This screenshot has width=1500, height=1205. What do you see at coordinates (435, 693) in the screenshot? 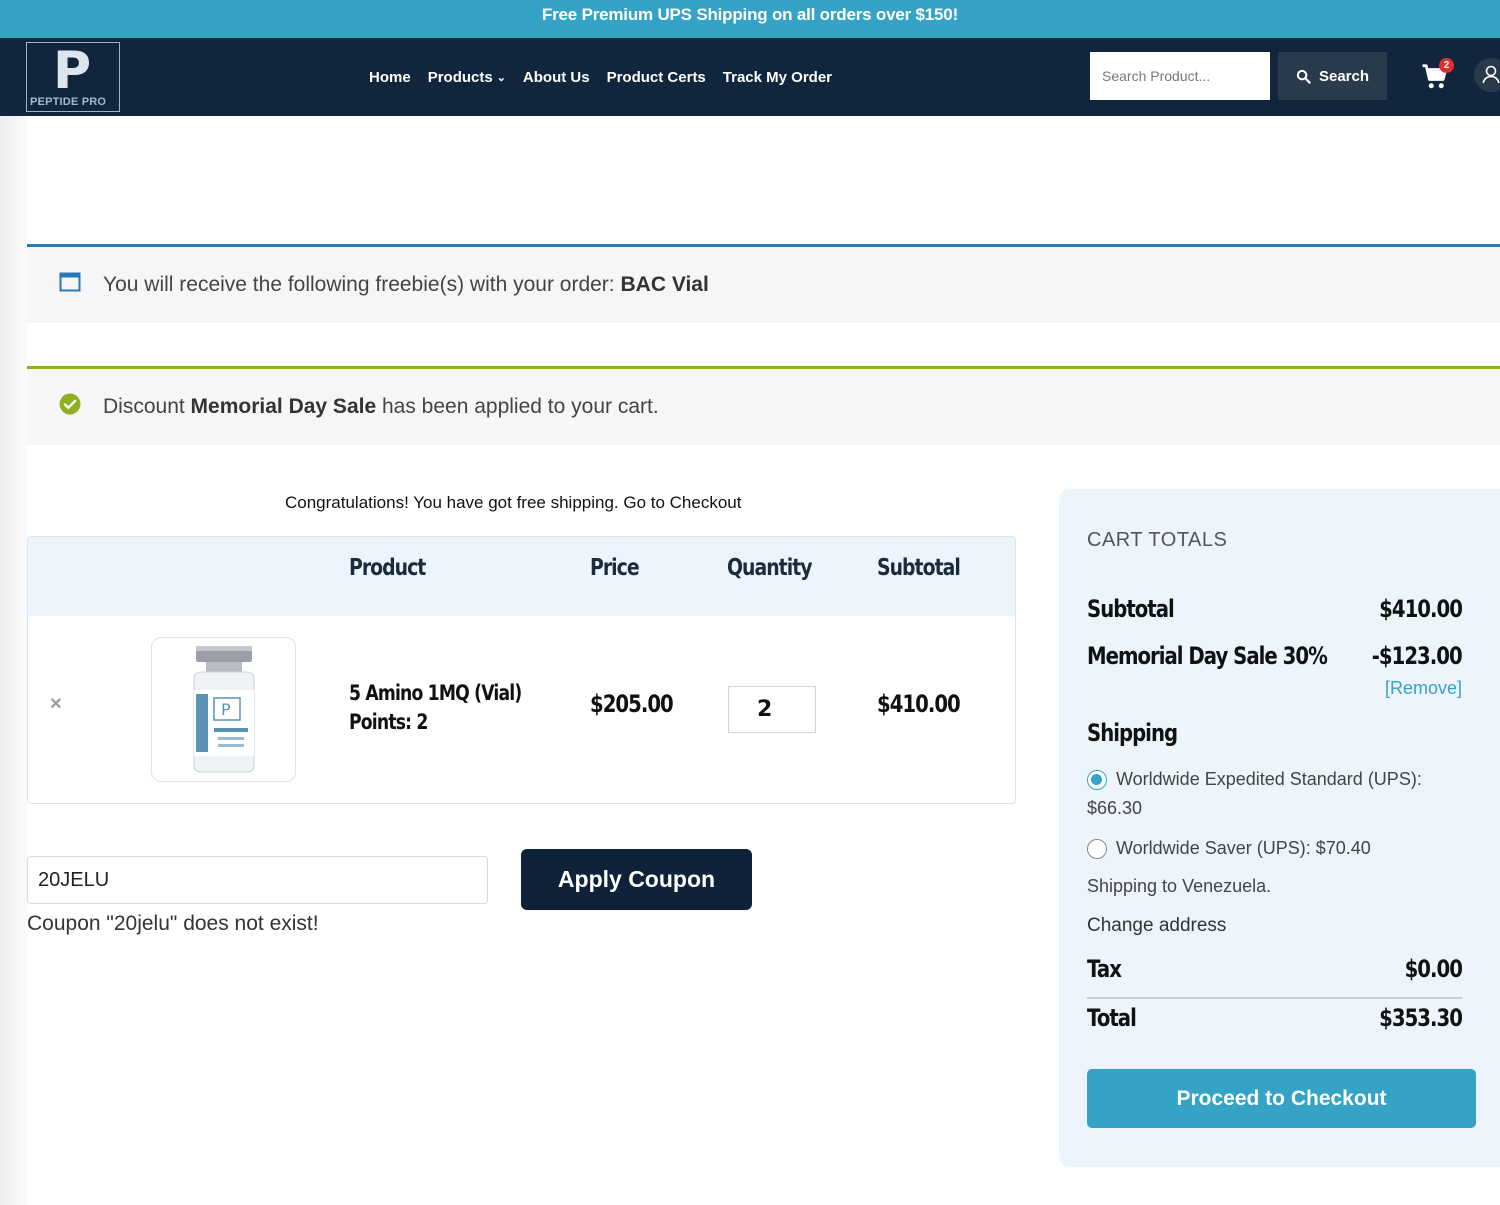
I see `product-title: 5 Amino 1MQ (Vial)` at bounding box center [435, 693].